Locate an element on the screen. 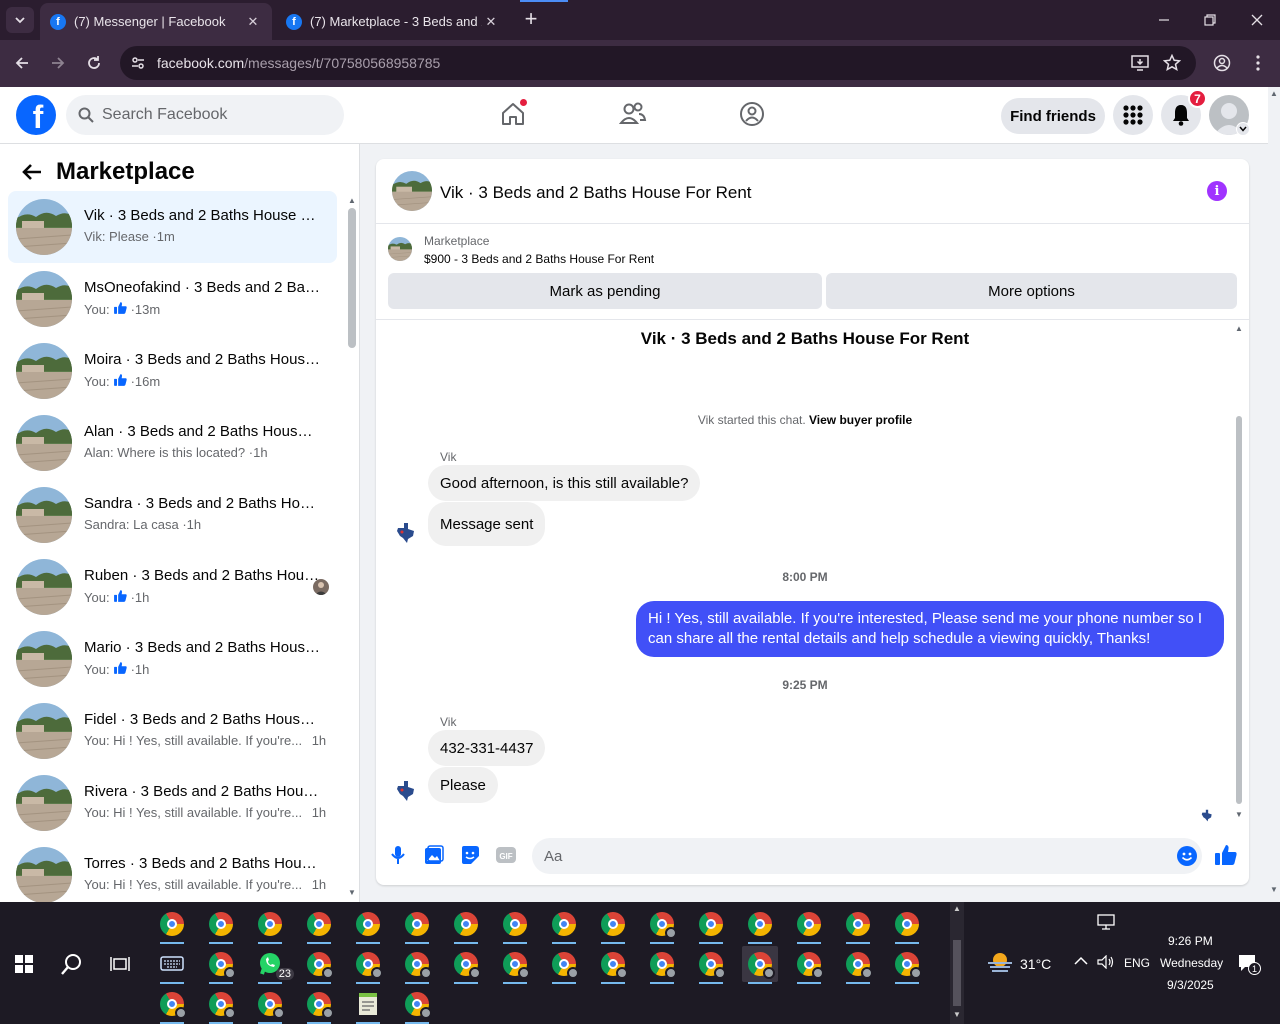  nav-friends is located at coordinates (633, 114).